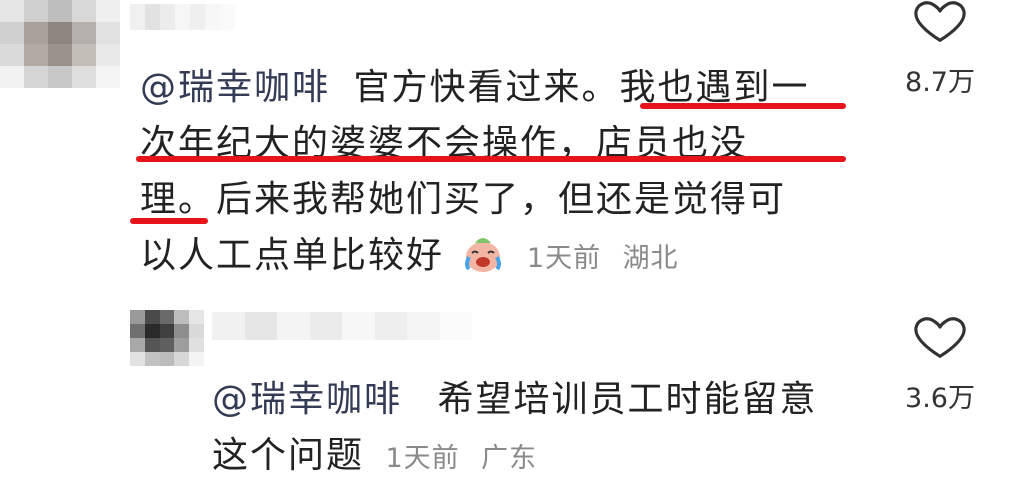  I want to click on text-segment: 官方快看过来。, so click(486, 87).